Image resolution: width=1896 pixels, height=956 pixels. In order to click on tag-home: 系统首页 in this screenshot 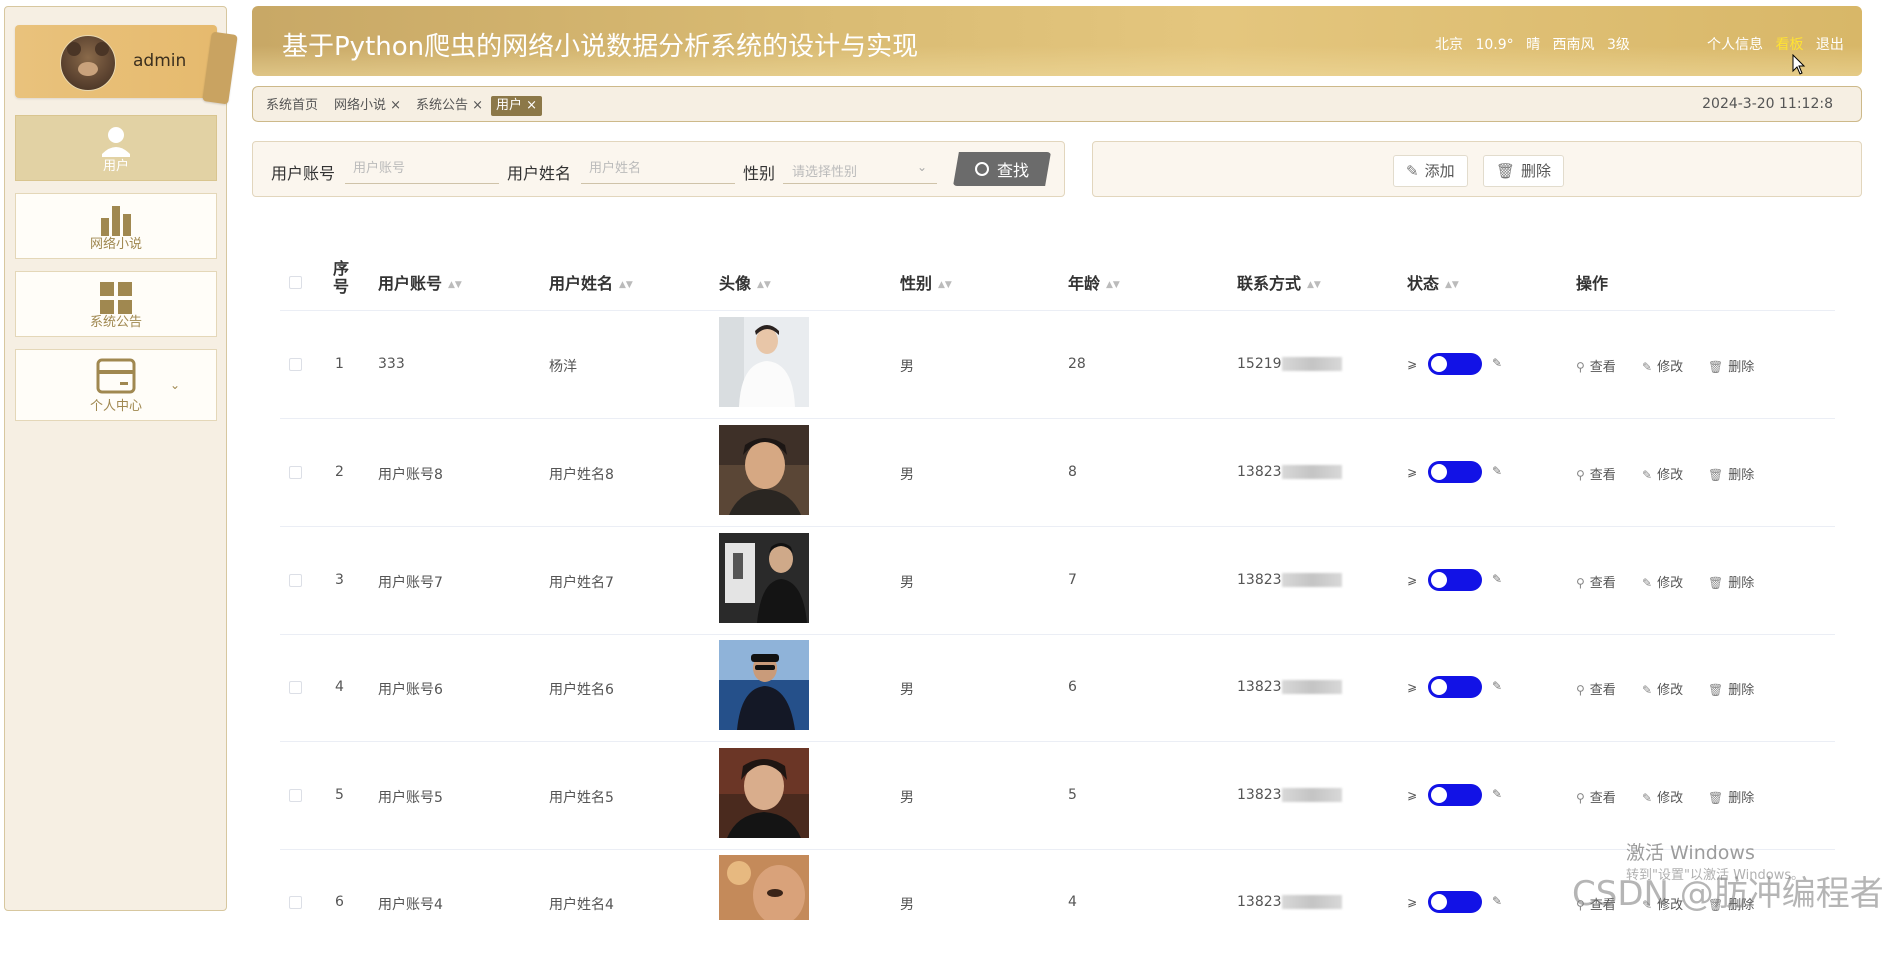, I will do `click(292, 106)`.